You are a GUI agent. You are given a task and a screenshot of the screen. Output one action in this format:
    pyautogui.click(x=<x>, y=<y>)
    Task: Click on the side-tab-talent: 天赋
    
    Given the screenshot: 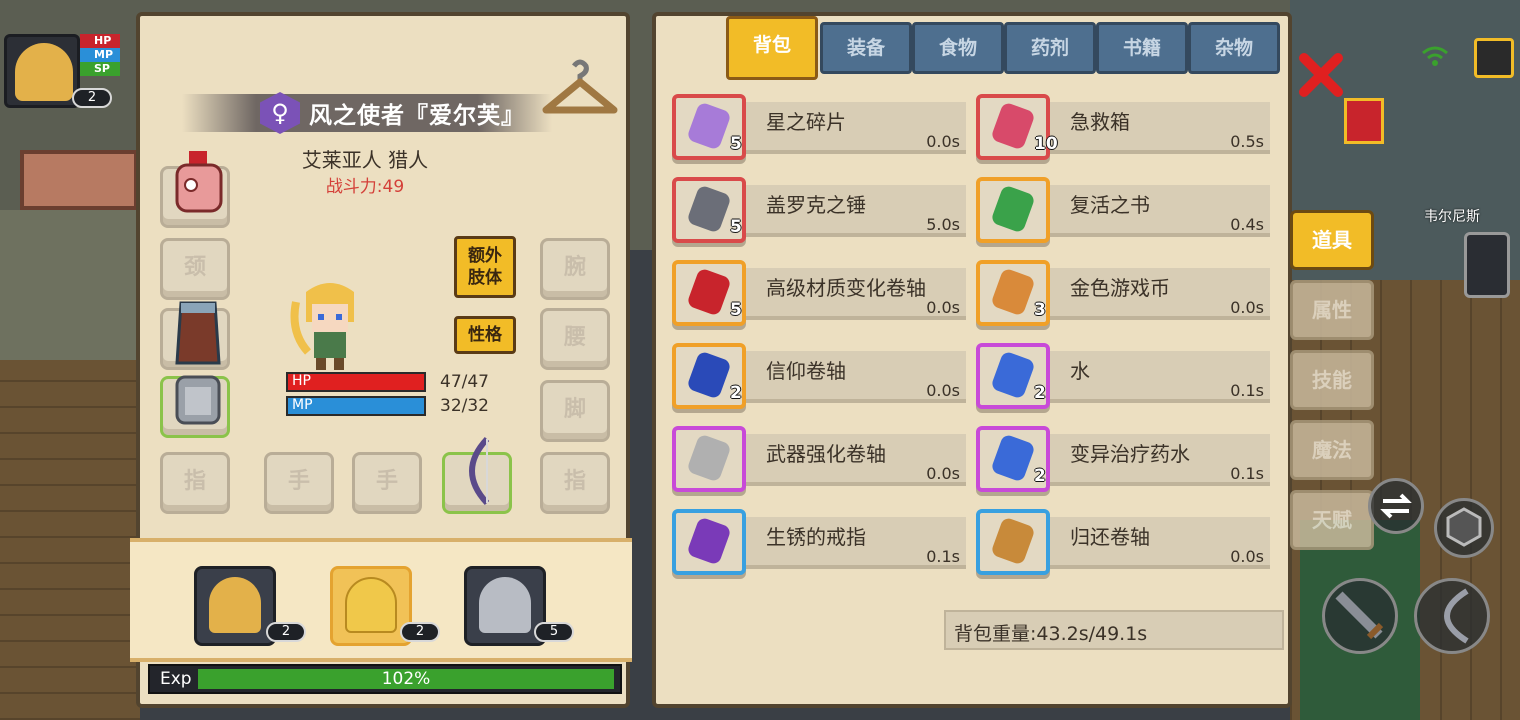 What is the action you would take?
    pyautogui.click(x=1332, y=520)
    